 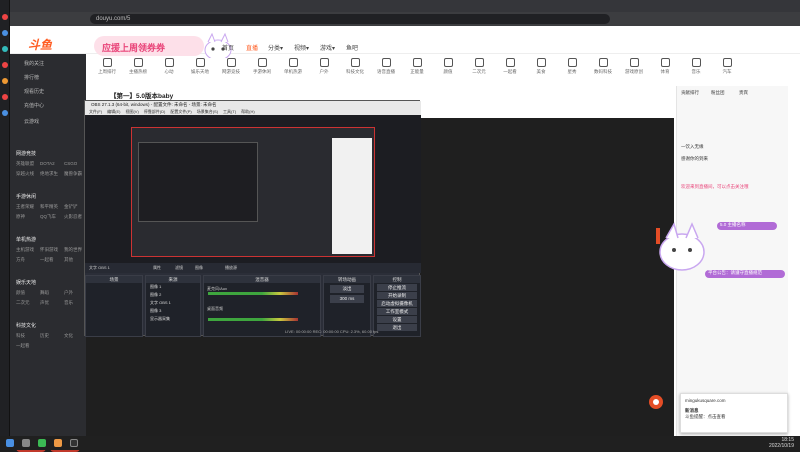 I want to click on sidebar-game-link: 魔兽争霸, so click(x=73, y=174).